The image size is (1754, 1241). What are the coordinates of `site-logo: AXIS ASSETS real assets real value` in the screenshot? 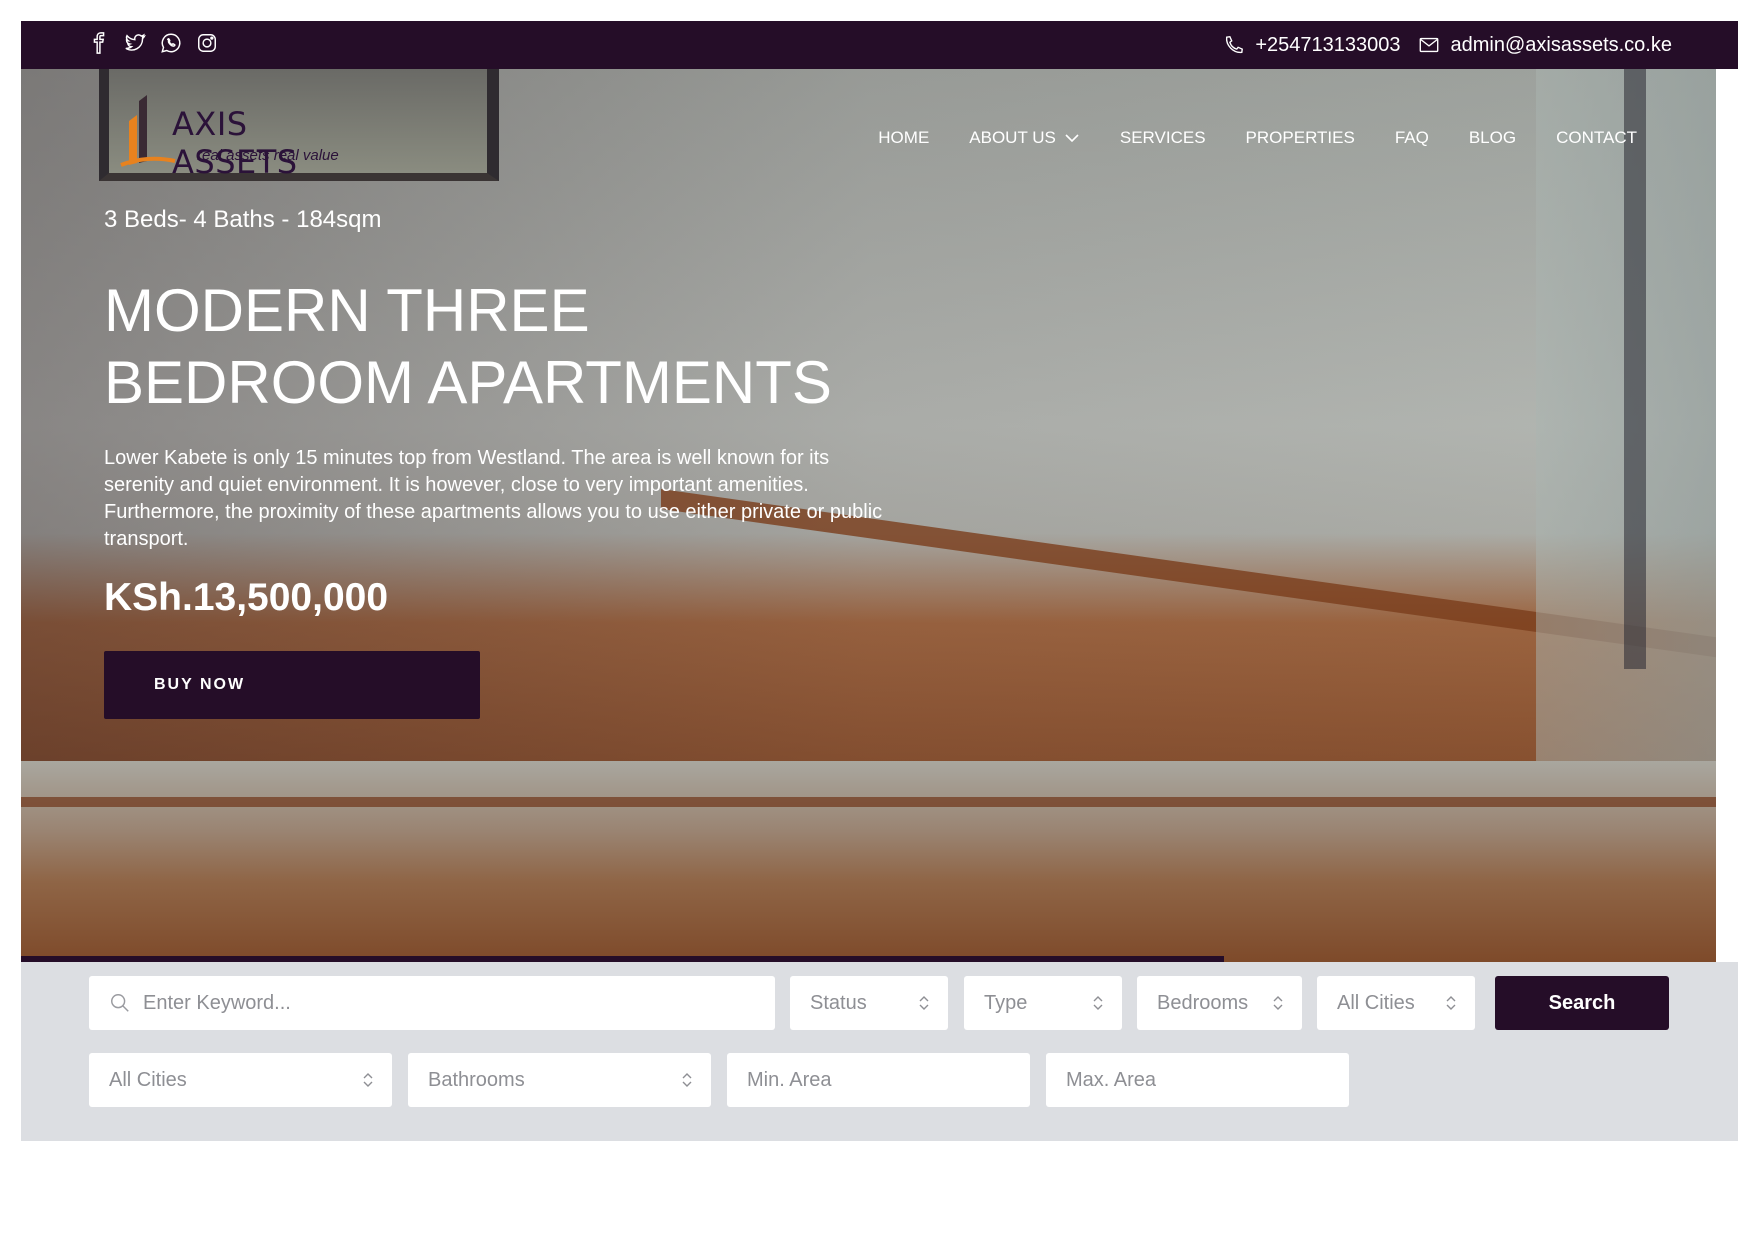 It's located at (247, 137).